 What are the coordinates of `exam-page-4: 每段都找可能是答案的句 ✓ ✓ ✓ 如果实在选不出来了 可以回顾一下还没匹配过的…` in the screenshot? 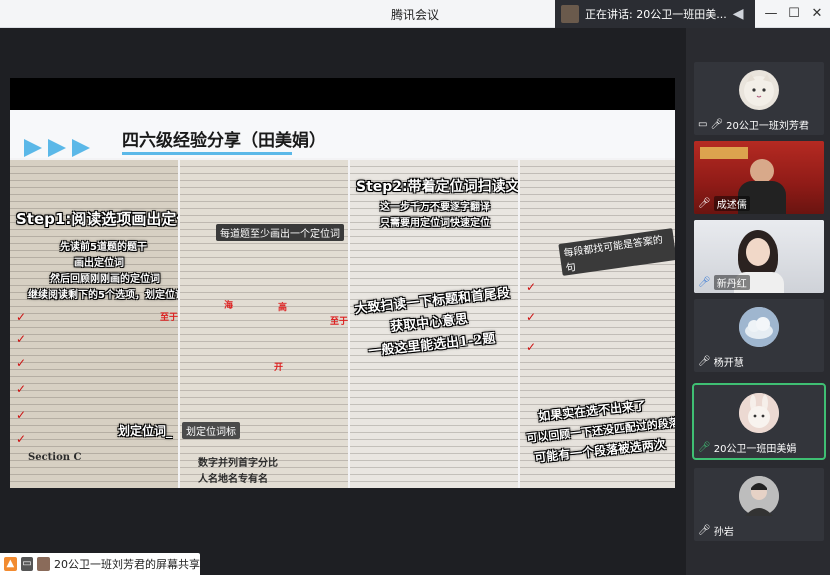 It's located at (597, 324).